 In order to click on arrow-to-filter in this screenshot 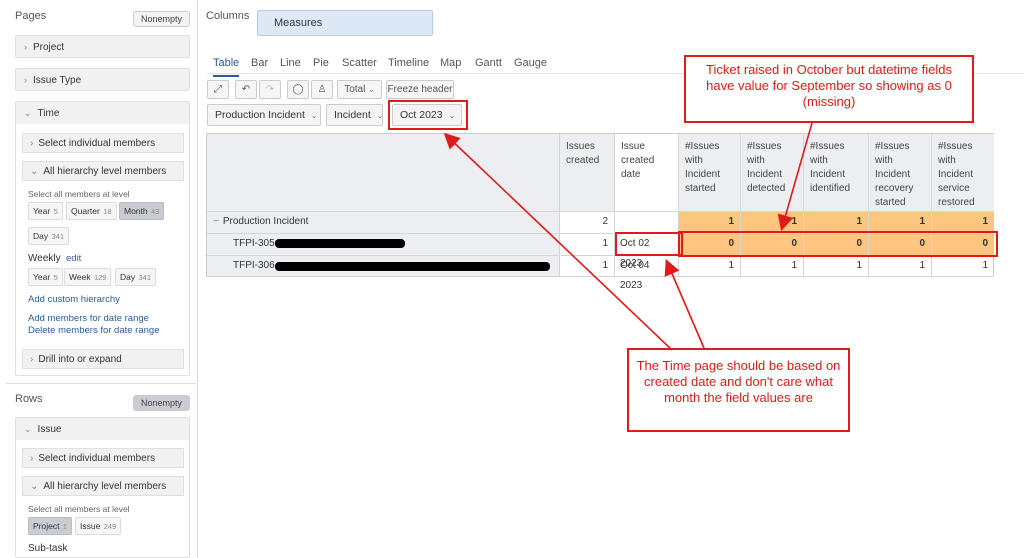, I will do `click(558, 241)`.